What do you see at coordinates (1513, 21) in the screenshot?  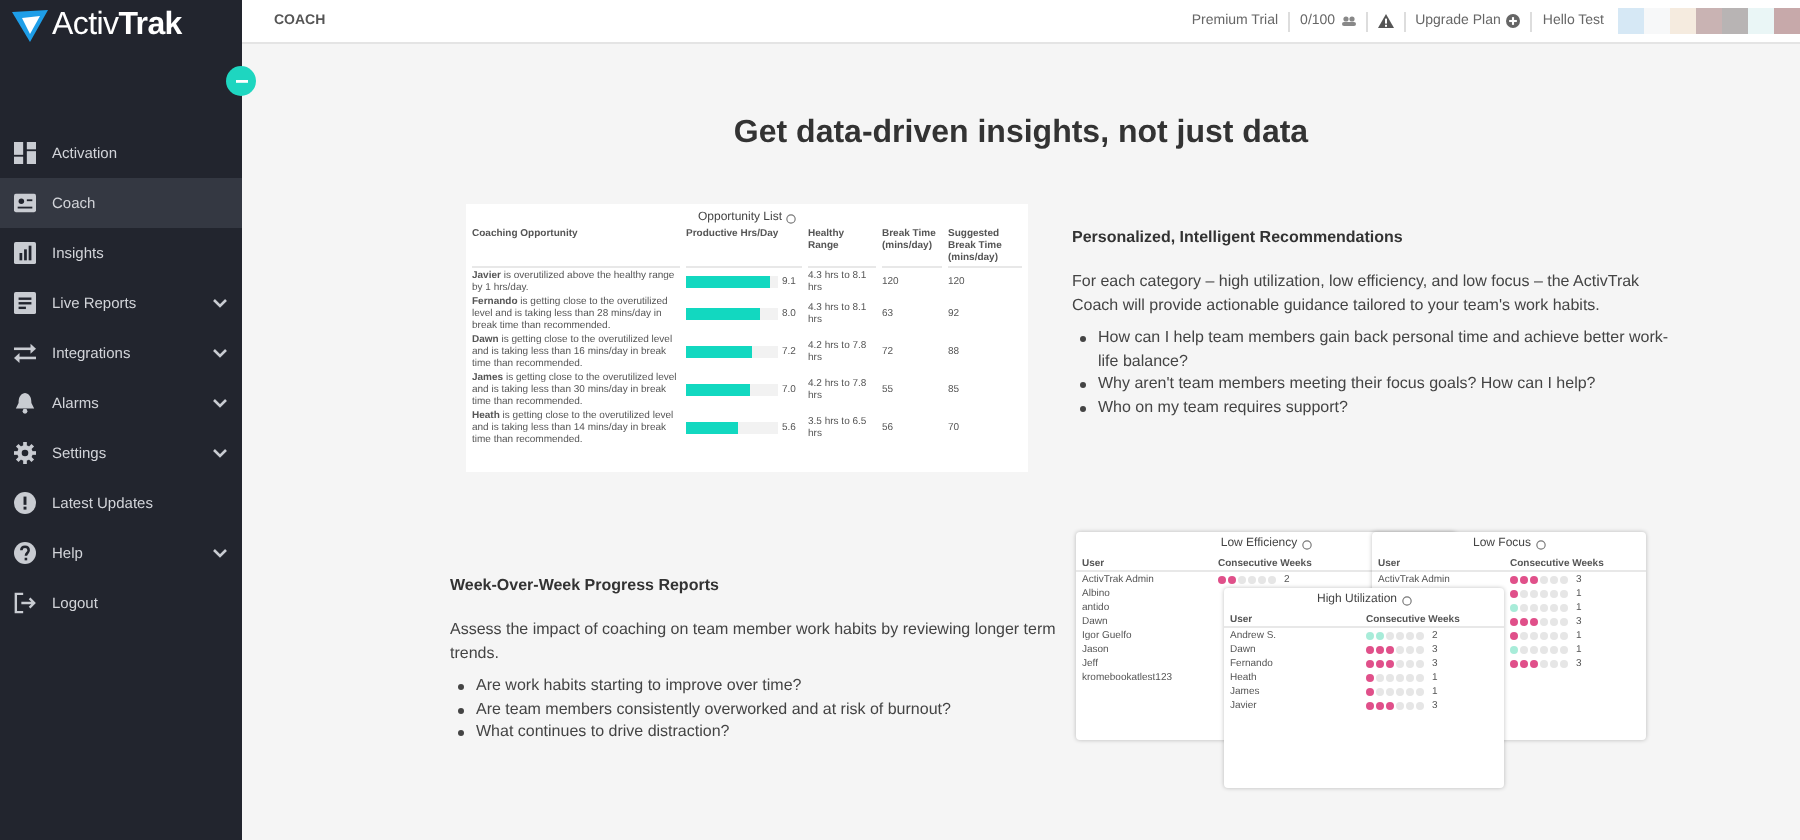 I see `plus-circle-icon` at bounding box center [1513, 21].